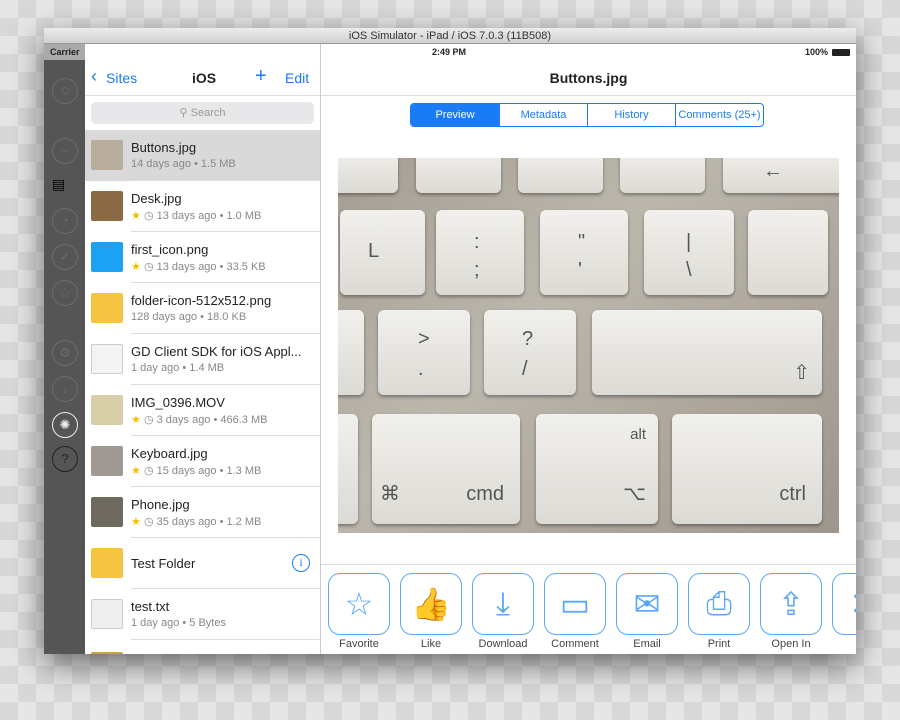 Image resolution: width=900 pixels, height=720 pixels. What do you see at coordinates (212, 420) in the screenshot?
I see `file-meta-text: 3 days ago • 466.3 MB` at bounding box center [212, 420].